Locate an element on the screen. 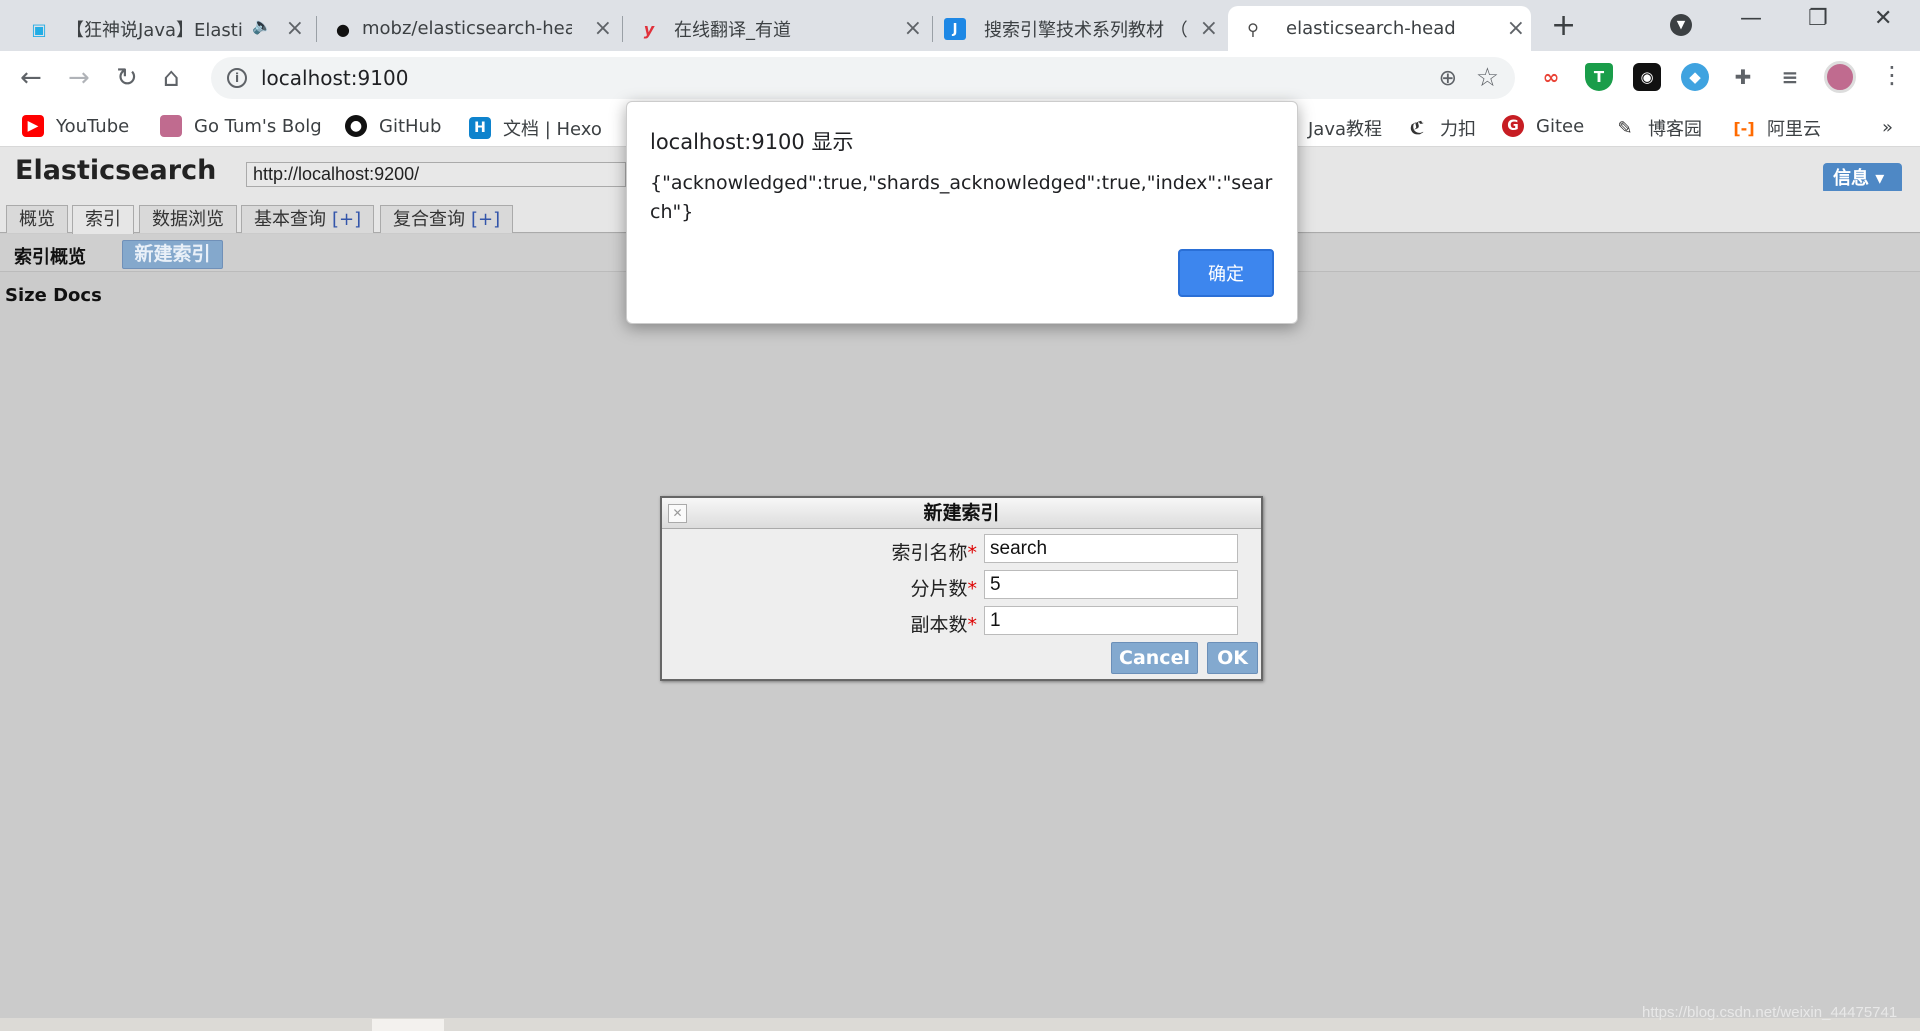 The image size is (1920, 1031). alert-ok-button: 确定 is located at coordinates (1226, 273).